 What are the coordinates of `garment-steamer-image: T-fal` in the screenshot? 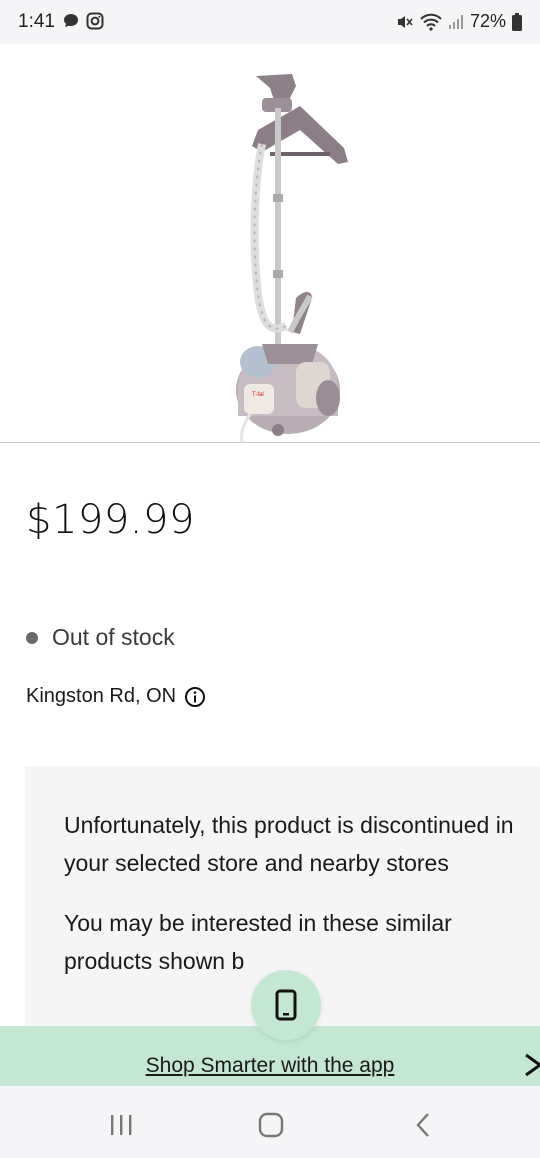 It's located at (292, 258).